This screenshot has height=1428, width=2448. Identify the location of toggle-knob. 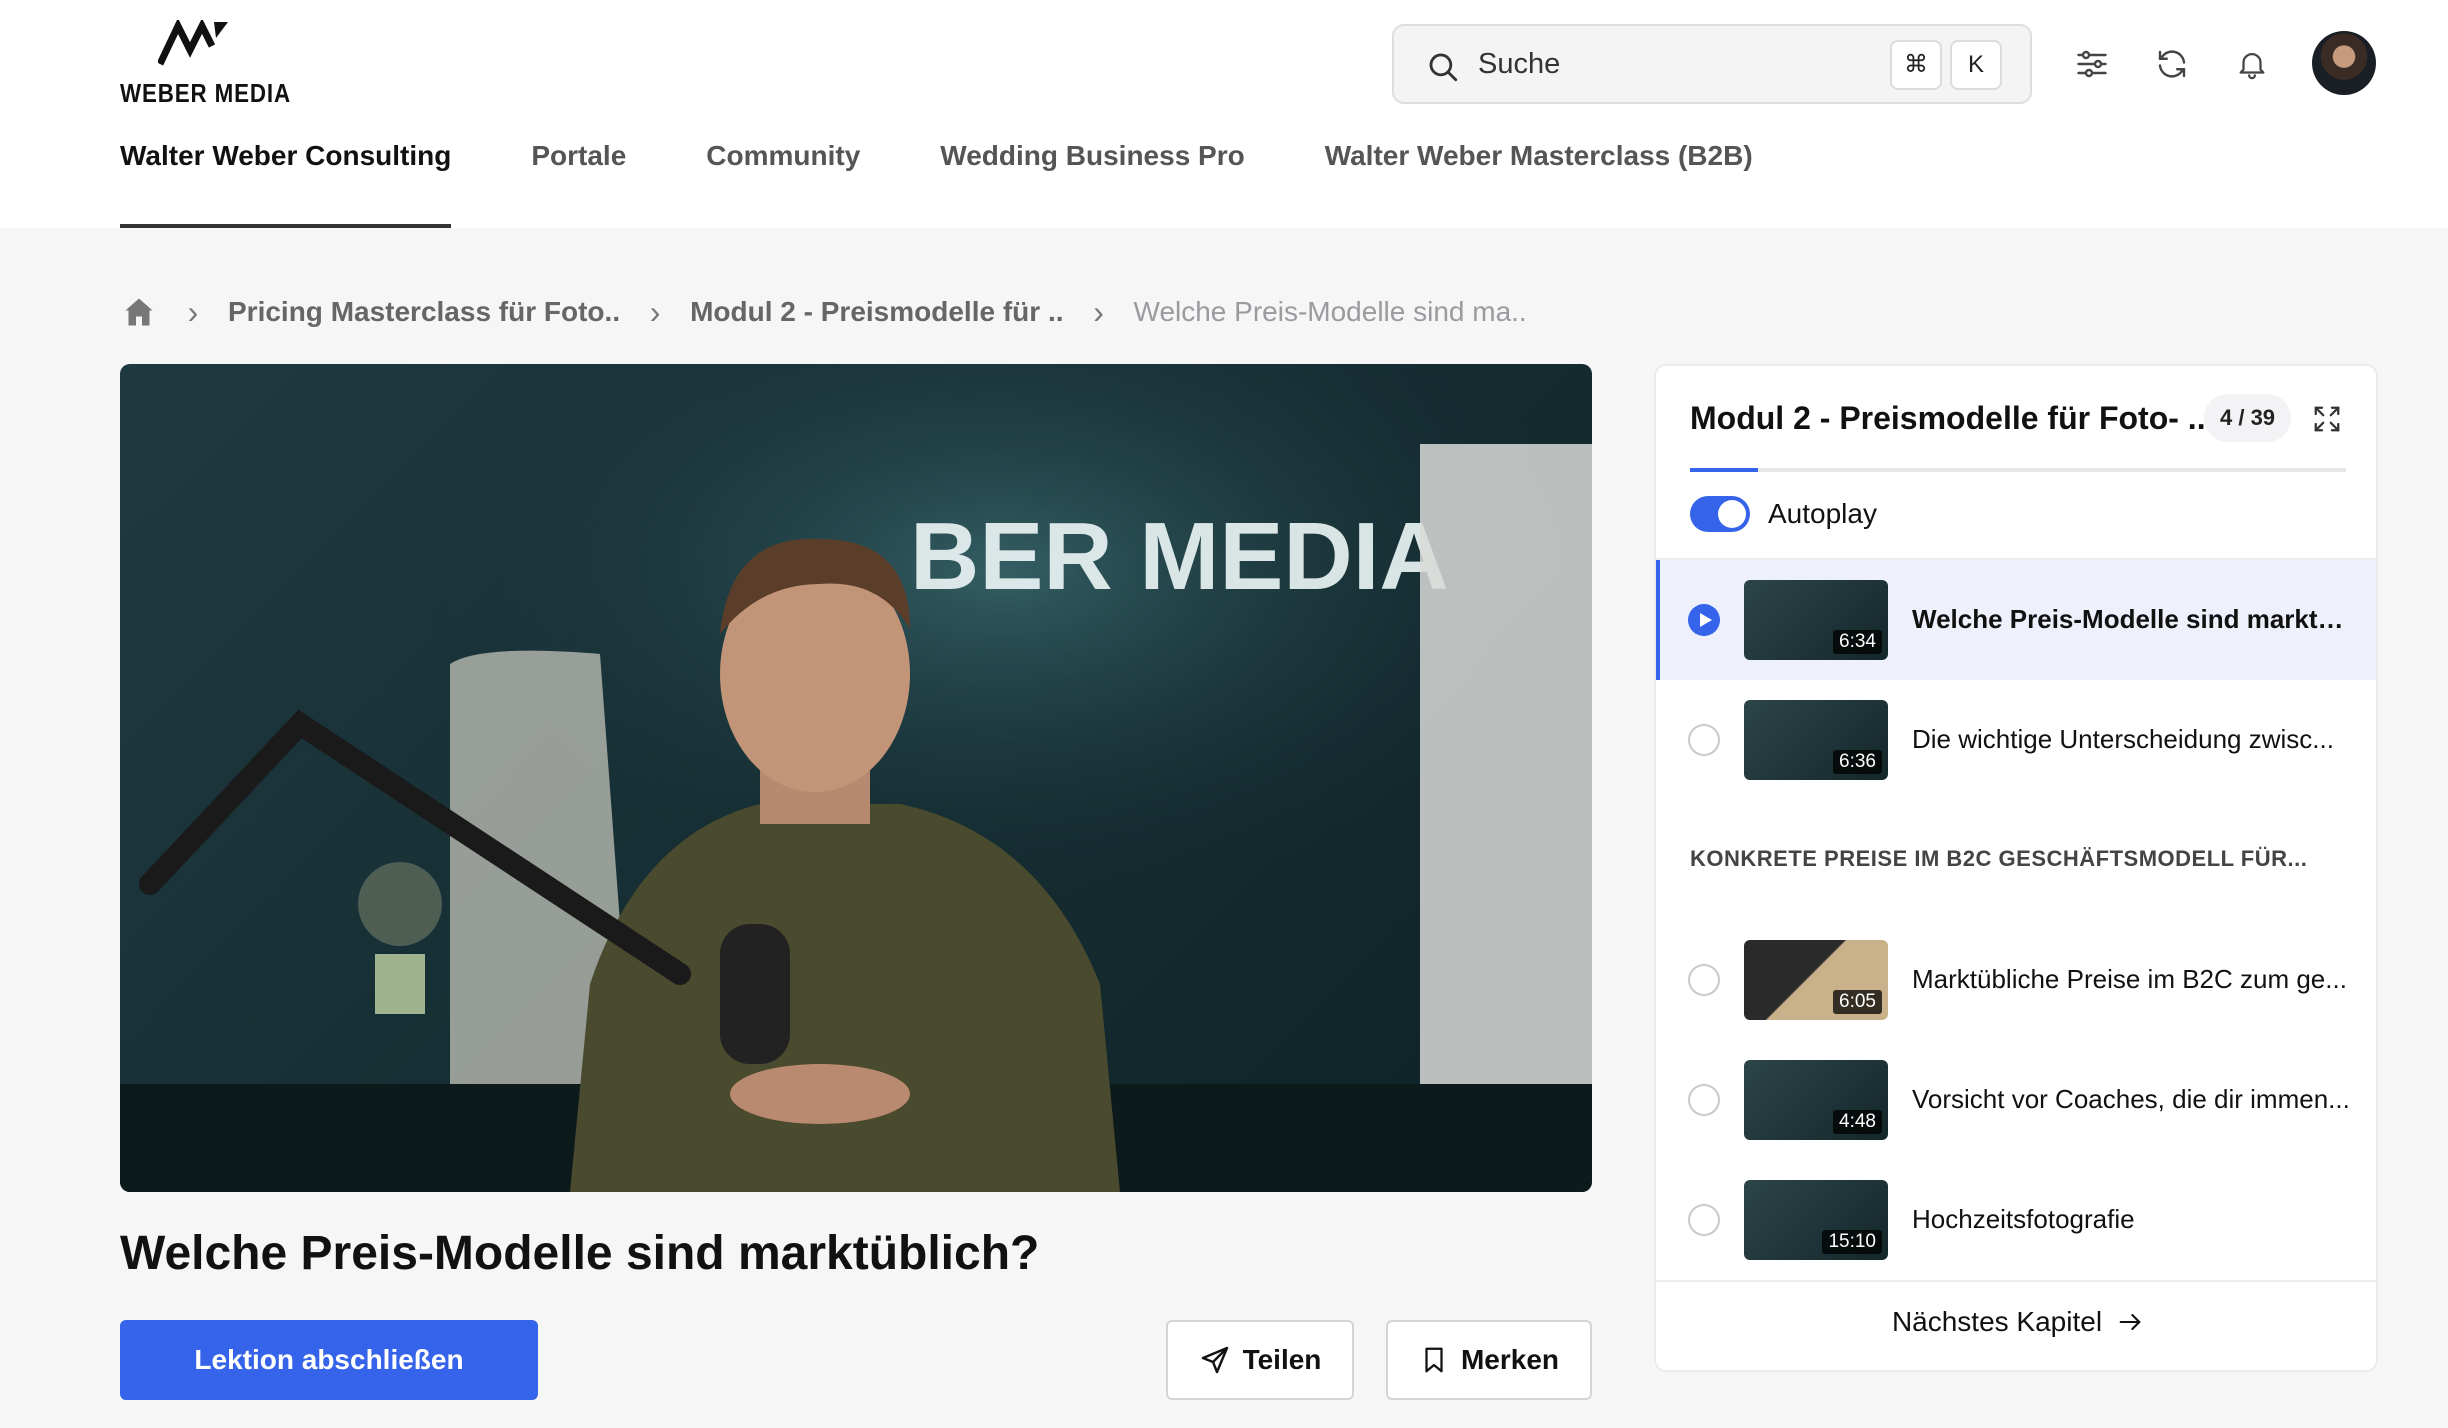
(1732, 514).